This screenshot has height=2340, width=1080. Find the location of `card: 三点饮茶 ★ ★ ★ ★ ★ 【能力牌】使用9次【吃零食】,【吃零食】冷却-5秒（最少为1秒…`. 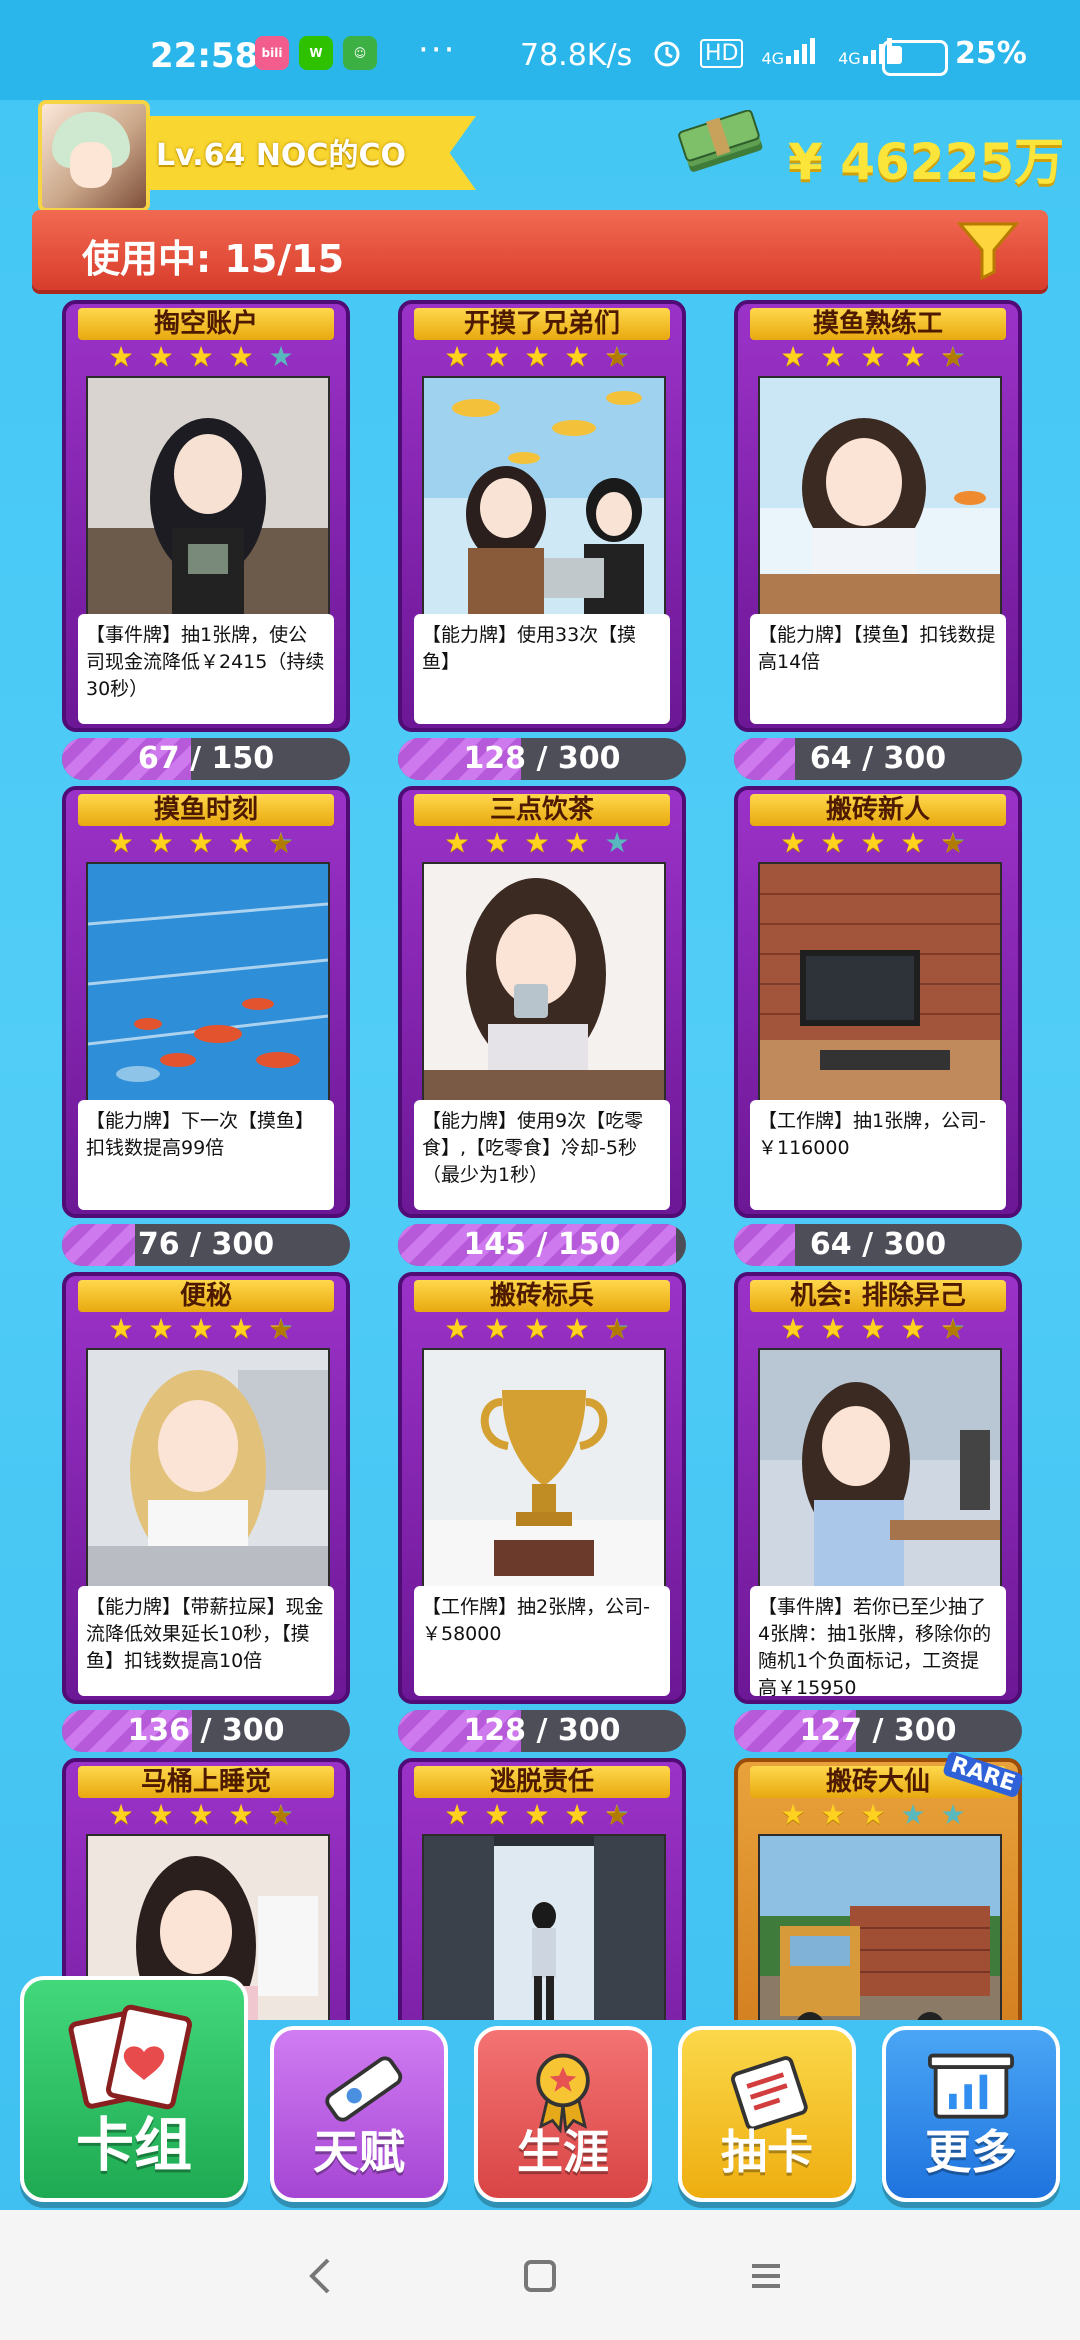

card: 三点饮茶 ★ ★ ★ ★ ★ 【能力牌】使用9次【吃零食】,【吃零食】冷却-5秒（最少为1秒… is located at coordinates (542, 1002).